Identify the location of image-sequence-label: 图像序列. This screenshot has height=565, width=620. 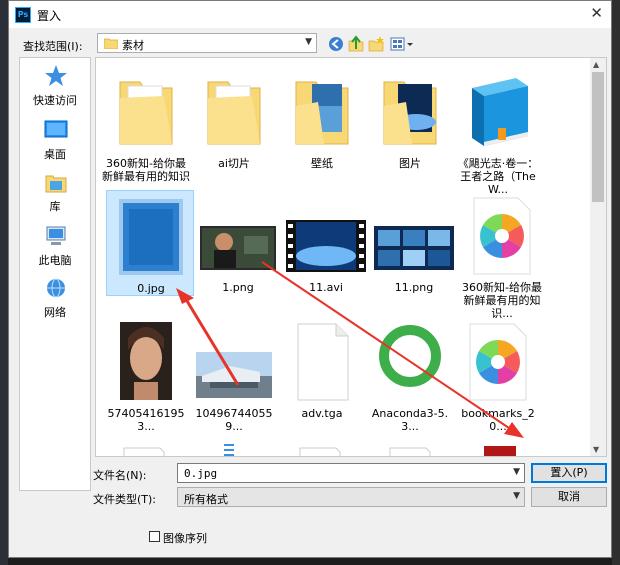
(185, 538).